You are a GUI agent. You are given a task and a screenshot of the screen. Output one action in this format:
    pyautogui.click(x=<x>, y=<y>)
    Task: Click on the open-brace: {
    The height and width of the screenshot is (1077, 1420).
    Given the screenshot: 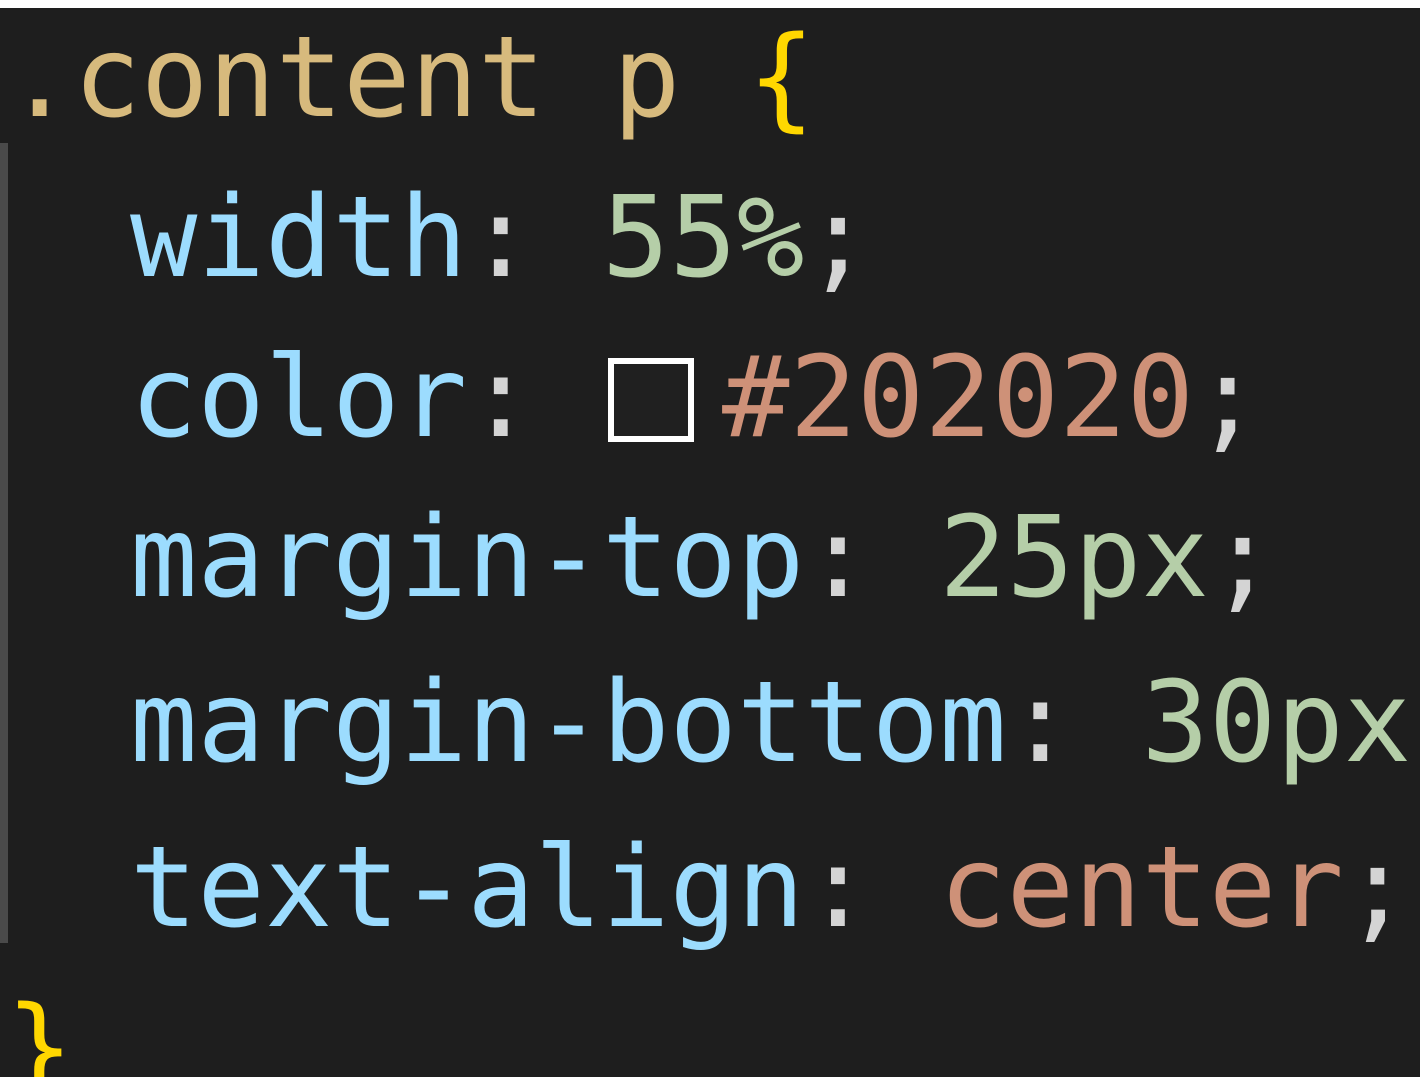 What is the action you would take?
    pyautogui.click(x=781, y=78)
    